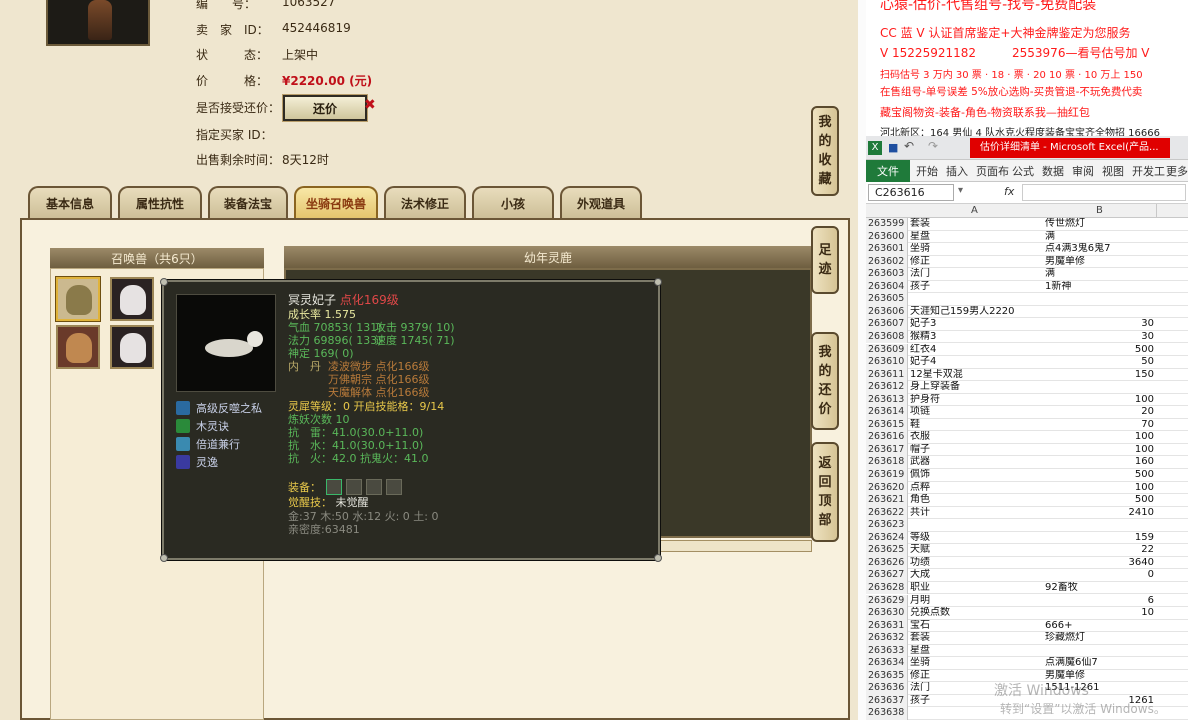 The width and height of the screenshot is (1188, 720). I want to click on cell-a: 宝石, so click(977, 626).